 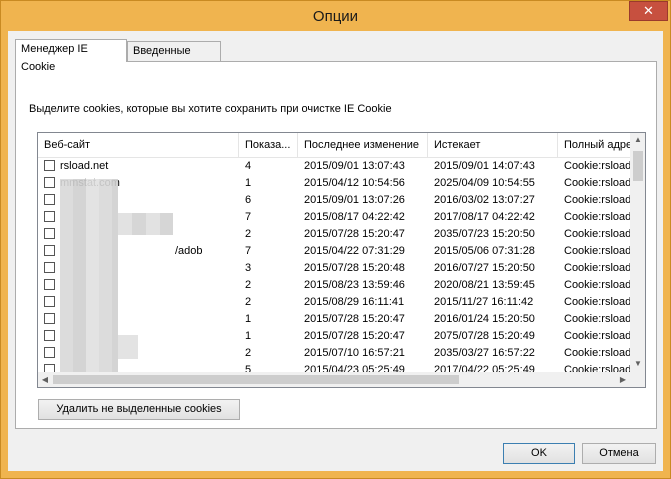 I want to click on cell-expires: 2020/08/21 13:59:45, so click(x=484, y=285).